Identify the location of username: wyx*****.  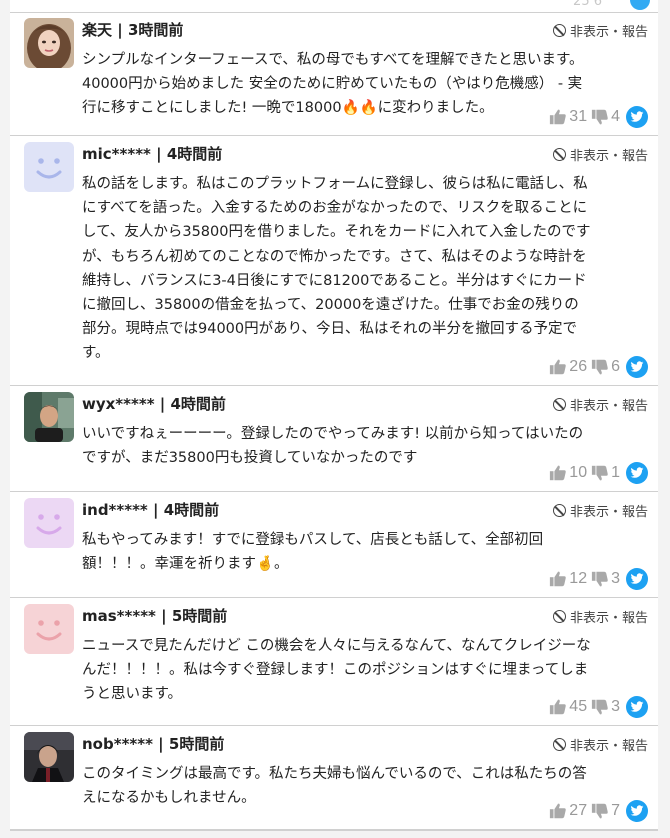
(118, 404).